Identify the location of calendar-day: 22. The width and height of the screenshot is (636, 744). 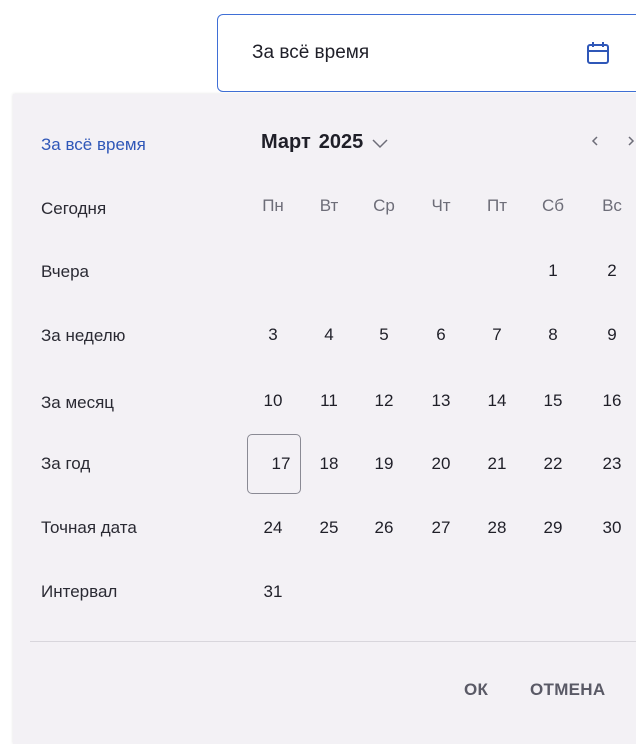
(553, 464).